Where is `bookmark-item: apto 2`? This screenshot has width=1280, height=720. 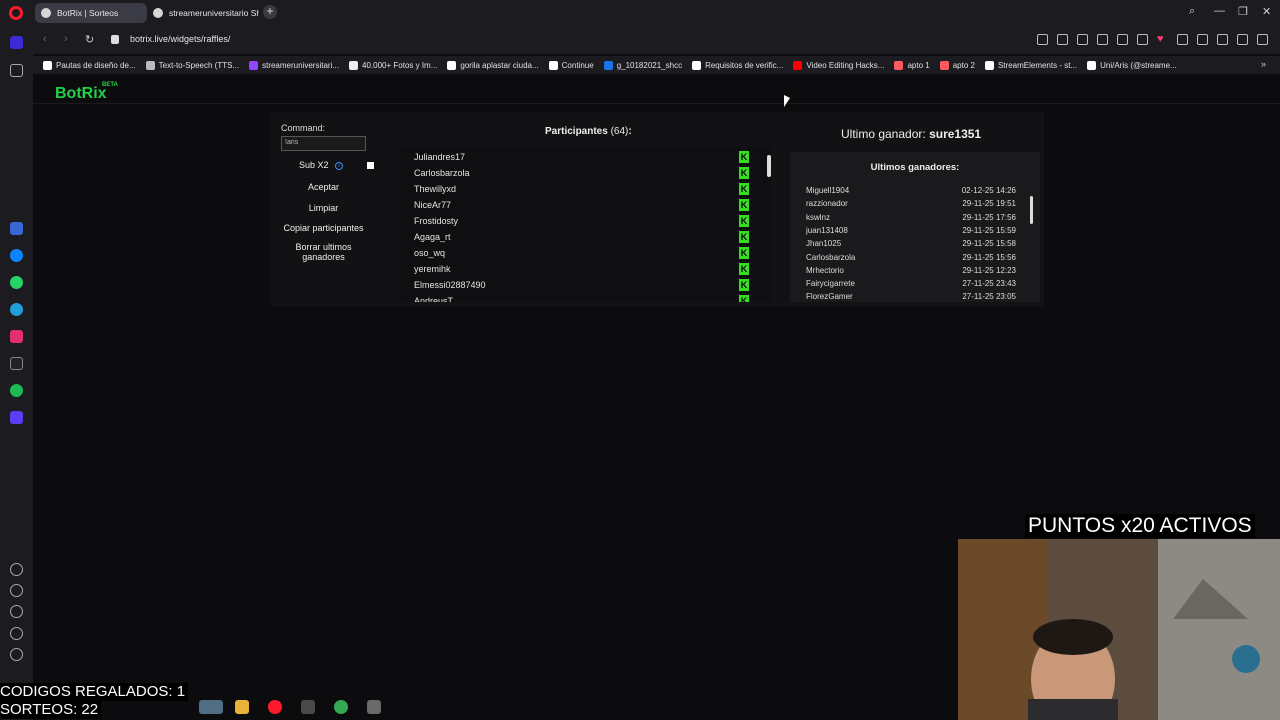 bookmark-item: apto 2 is located at coordinates (957, 65).